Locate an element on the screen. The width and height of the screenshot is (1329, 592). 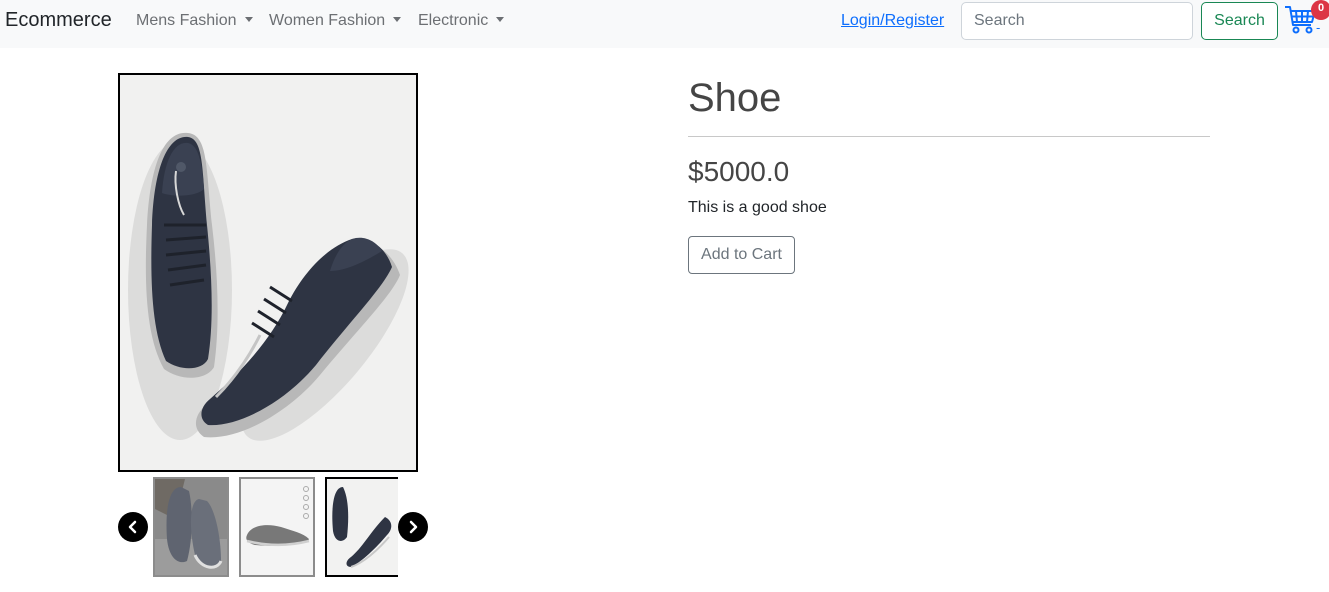
search-button: Search is located at coordinates (1239, 21).